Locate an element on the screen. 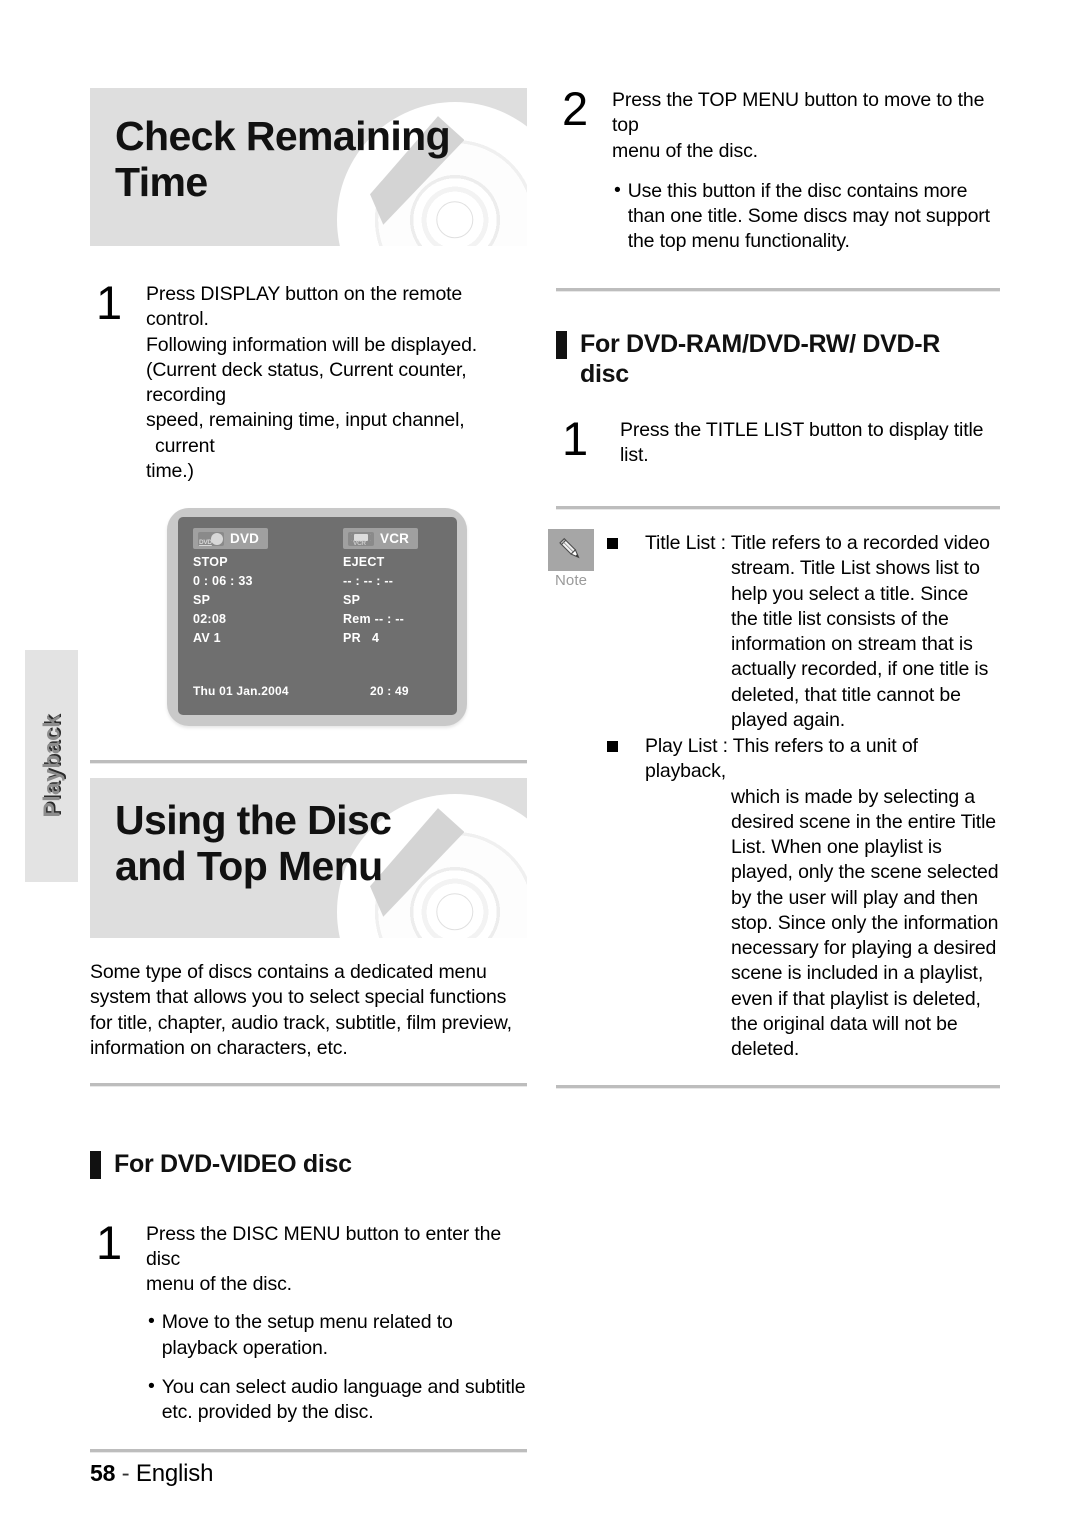  dvd-badge: DVD is located at coordinates (231, 538).